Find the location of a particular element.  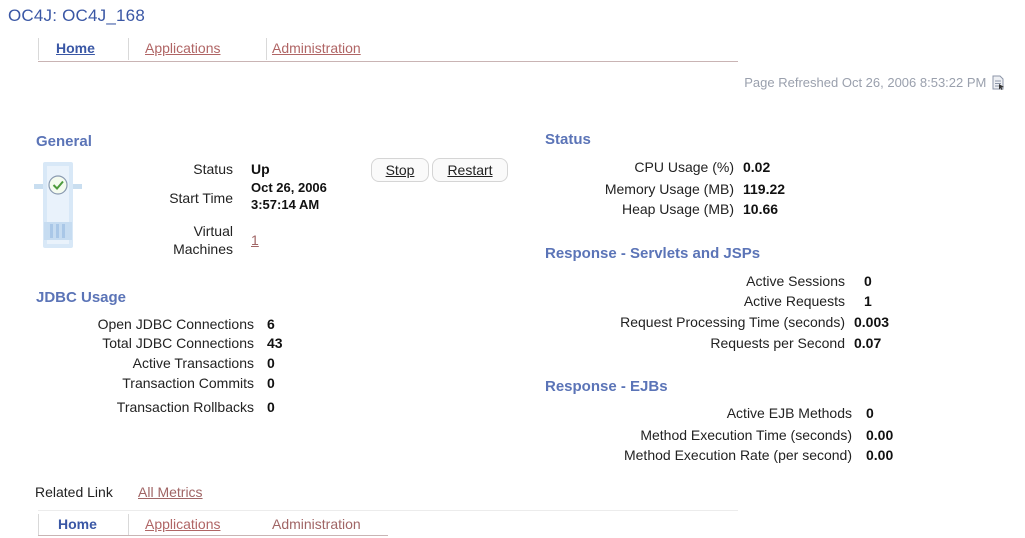

status-heading: Status is located at coordinates (568, 139).